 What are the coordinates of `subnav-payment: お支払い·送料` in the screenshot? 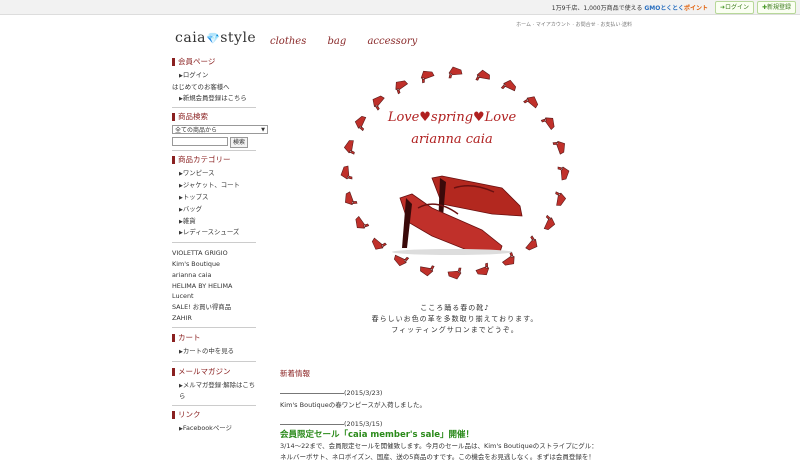 It's located at (616, 25).